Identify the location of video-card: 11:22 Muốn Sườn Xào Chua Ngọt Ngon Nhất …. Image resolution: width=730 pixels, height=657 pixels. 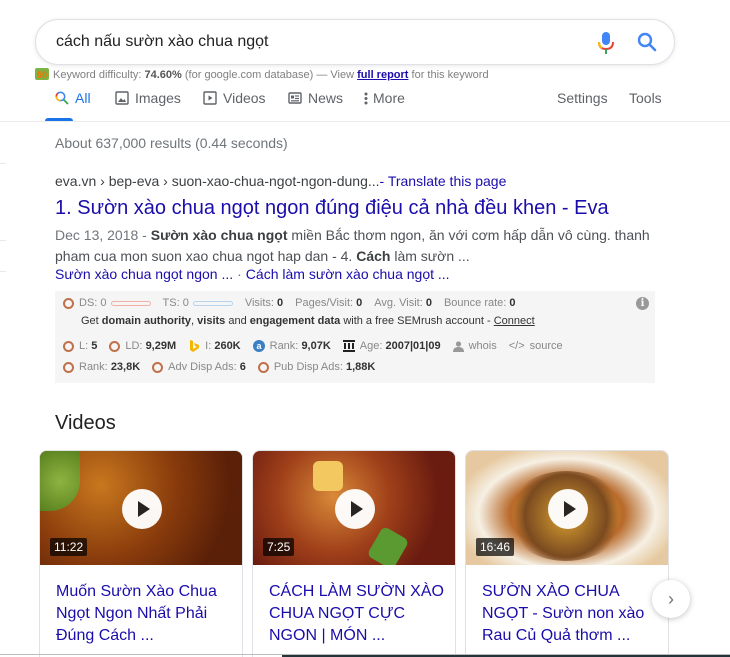
(141, 553).